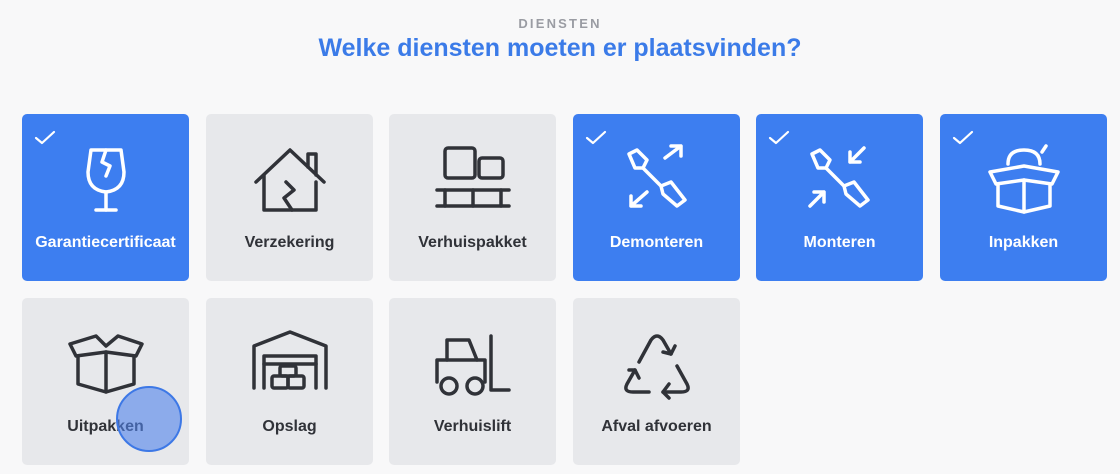 The width and height of the screenshot is (1120, 474). I want to click on boxes-on-pallet-icon, so click(473, 177).